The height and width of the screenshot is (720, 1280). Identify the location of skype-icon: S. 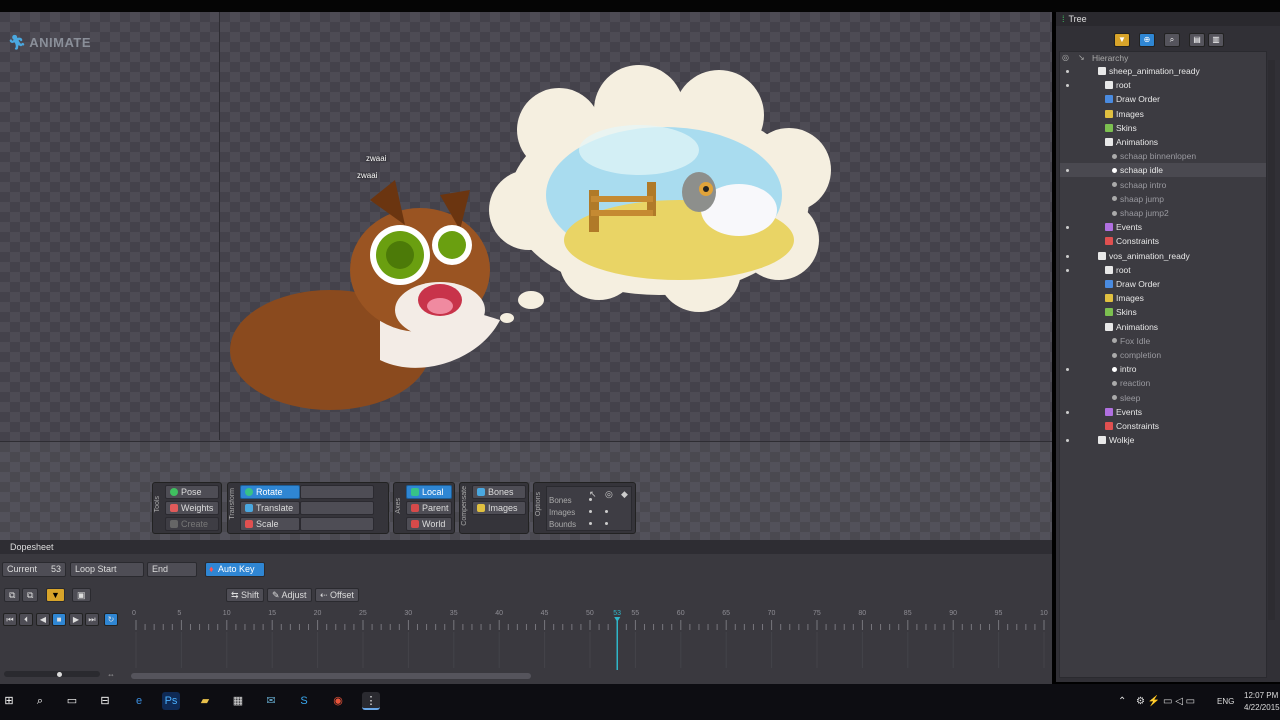
(304, 701).